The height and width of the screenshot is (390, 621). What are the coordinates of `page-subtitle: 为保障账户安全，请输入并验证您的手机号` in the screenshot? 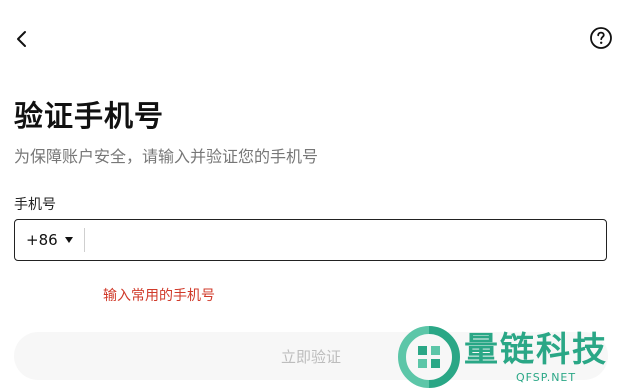 It's located at (166, 156).